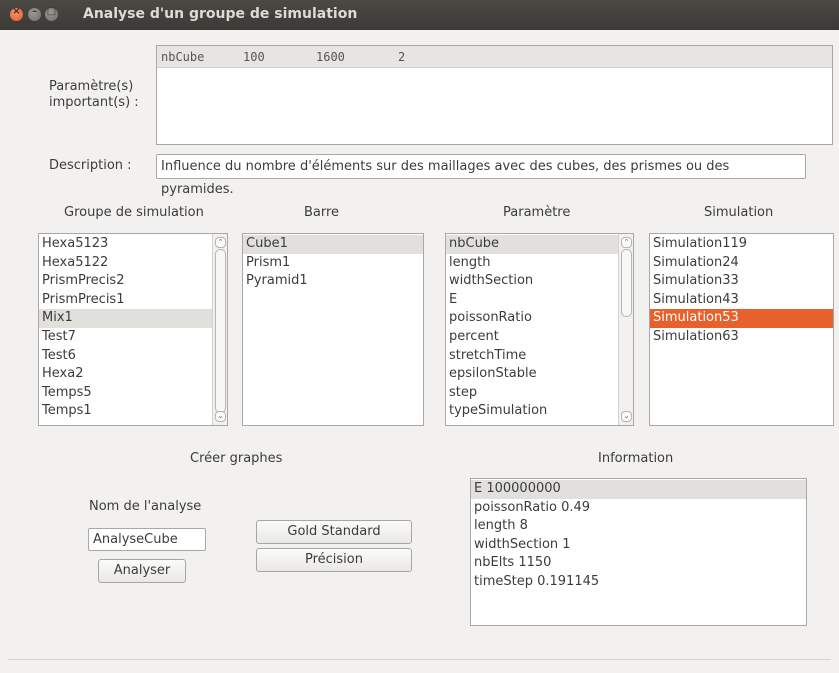  Describe the element at coordinates (402, 57) in the screenshot. I see `param-step: 2` at that location.